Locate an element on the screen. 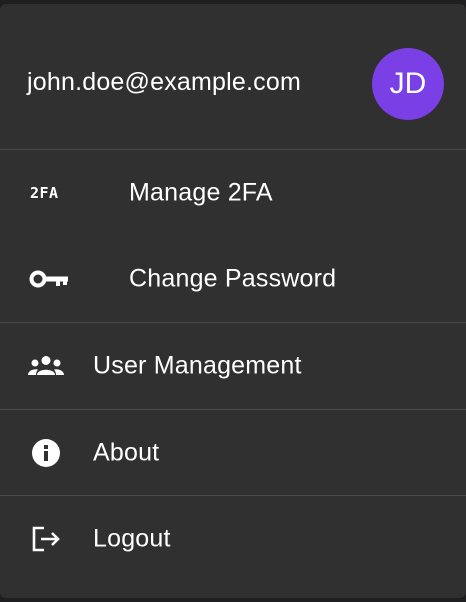 This screenshot has height=602, width=466. key-icon is located at coordinates (50, 279).